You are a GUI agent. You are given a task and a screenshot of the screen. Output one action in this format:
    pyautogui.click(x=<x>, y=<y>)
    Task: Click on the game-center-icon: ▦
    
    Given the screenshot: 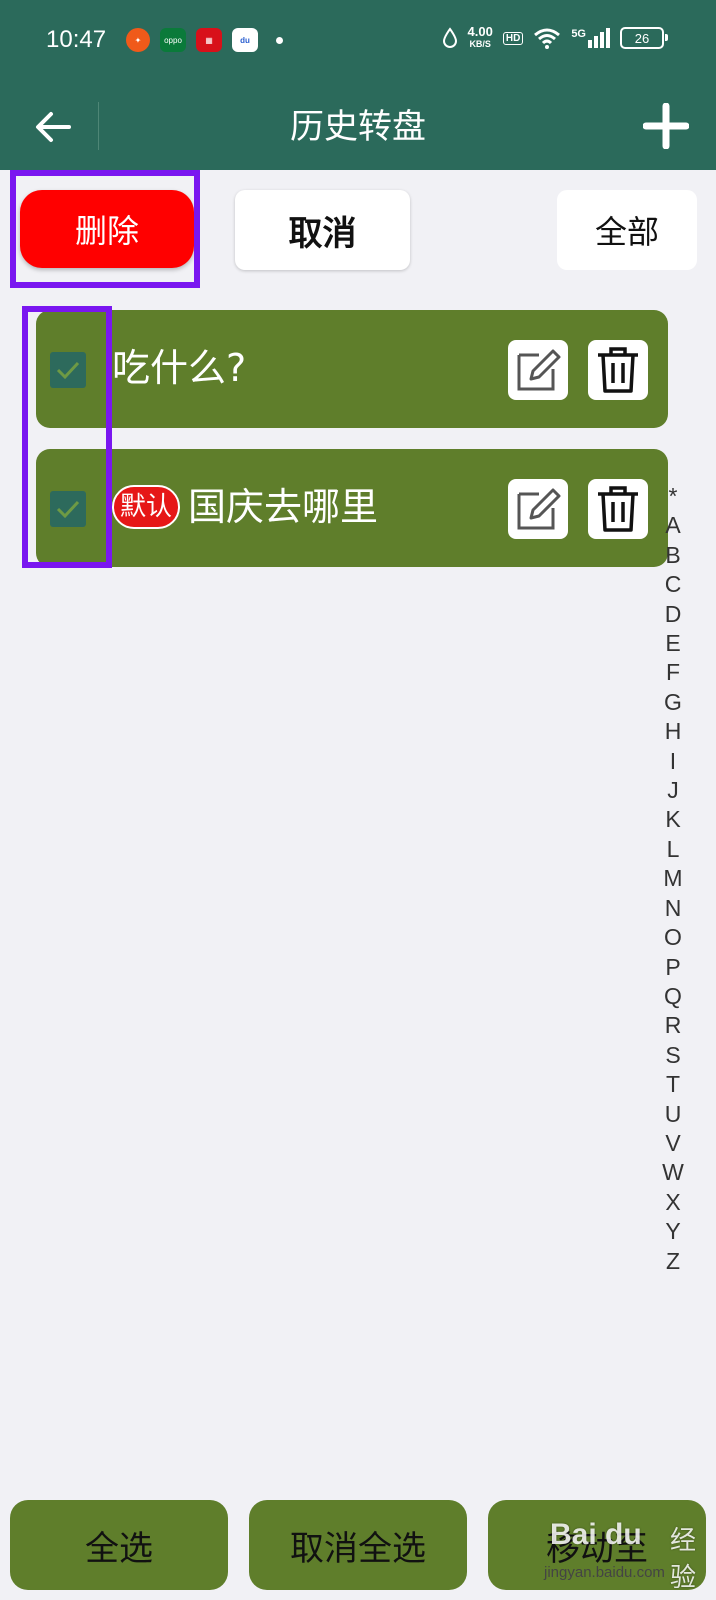 What is the action you would take?
    pyautogui.click(x=209, y=40)
    